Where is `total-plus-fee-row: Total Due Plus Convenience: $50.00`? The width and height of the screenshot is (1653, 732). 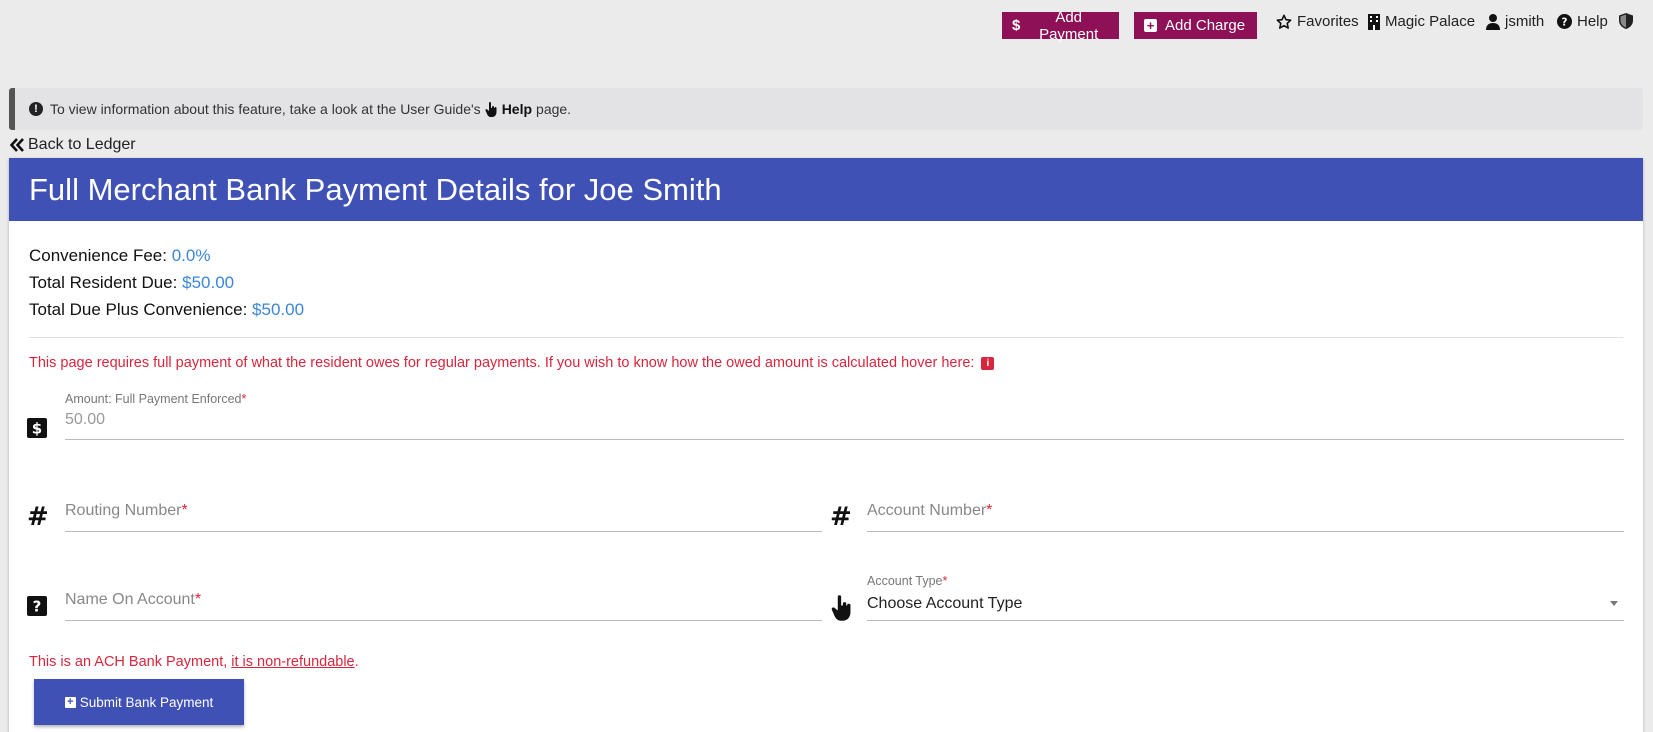
total-plus-fee-row: Total Due Plus Convenience: $50.00 is located at coordinates (166, 309).